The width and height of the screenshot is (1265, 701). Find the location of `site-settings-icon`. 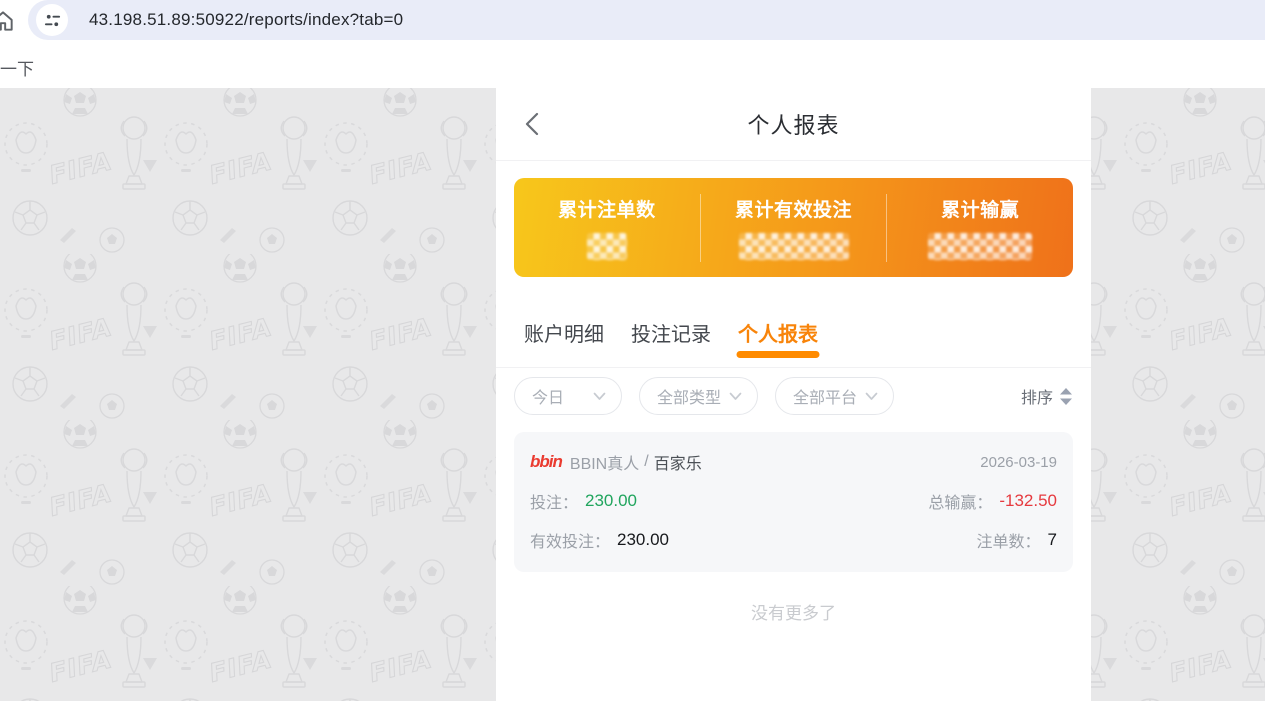

site-settings-icon is located at coordinates (52, 20).